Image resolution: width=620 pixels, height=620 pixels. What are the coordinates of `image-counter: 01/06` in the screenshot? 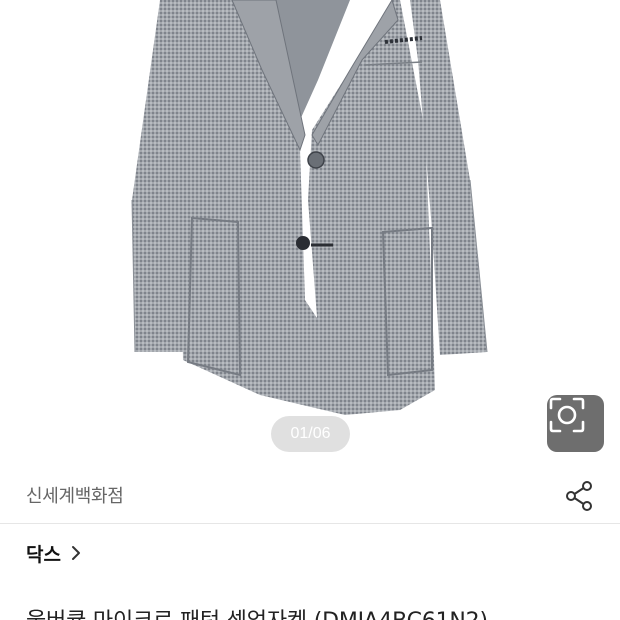 It's located at (310, 434).